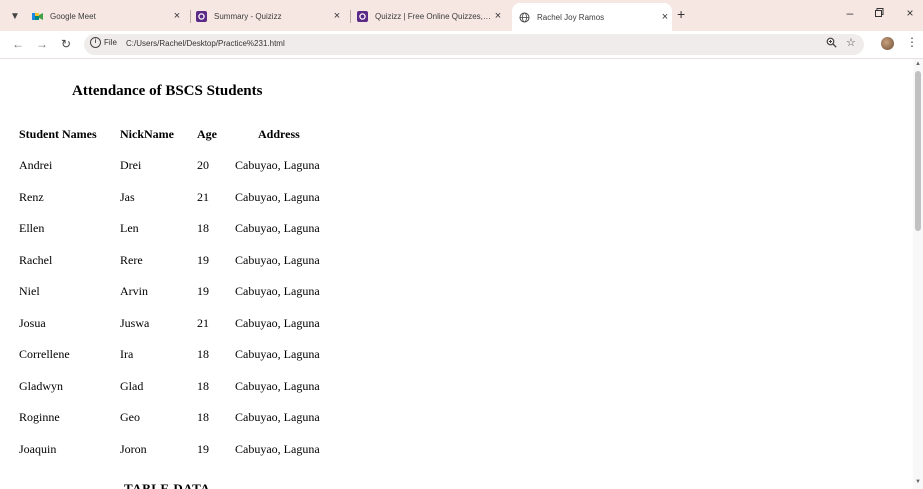 The height and width of the screenshot is (489, 923). Describe the element at coordinates (851, 42) in the screenshot. I see `bookmark-star-icon: ☆` at that location.